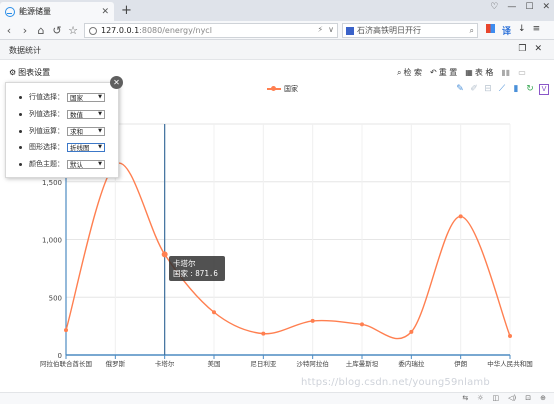 The width and height of the screenshot is (554, 404). Describe the element at coordinates (530, 89) in the screenshot. I see `refresh-icon: ↻` at that location.